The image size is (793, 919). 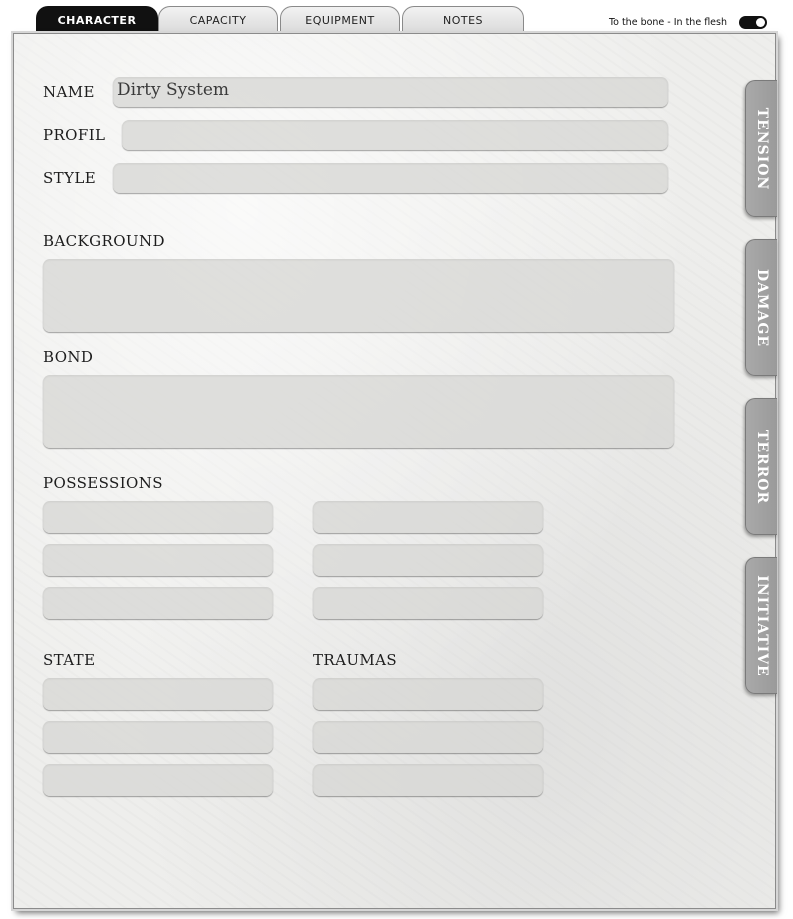 What do you see at coordinates (760, 22) in the screenshot?
I see `toggle-knob` at bounding box center [760, 22].